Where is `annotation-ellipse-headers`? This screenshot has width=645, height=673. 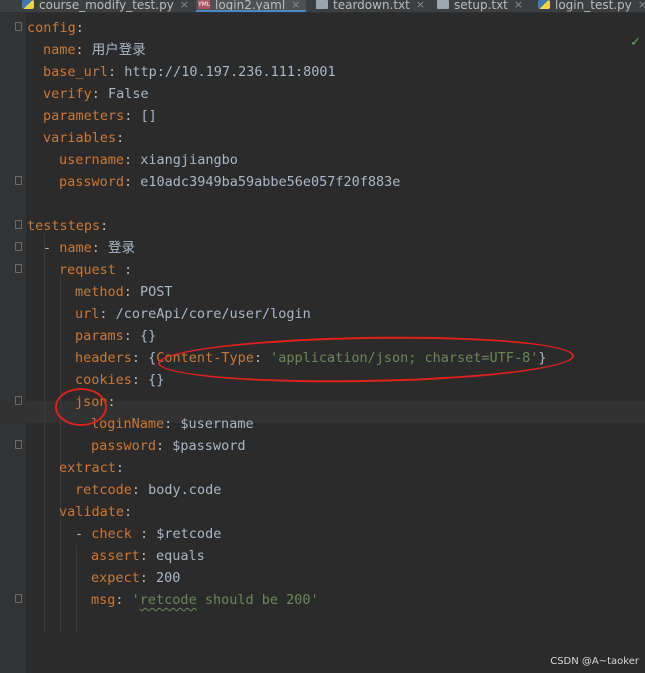 annotation-ellipse-headers is located at coordinates (366, 359).